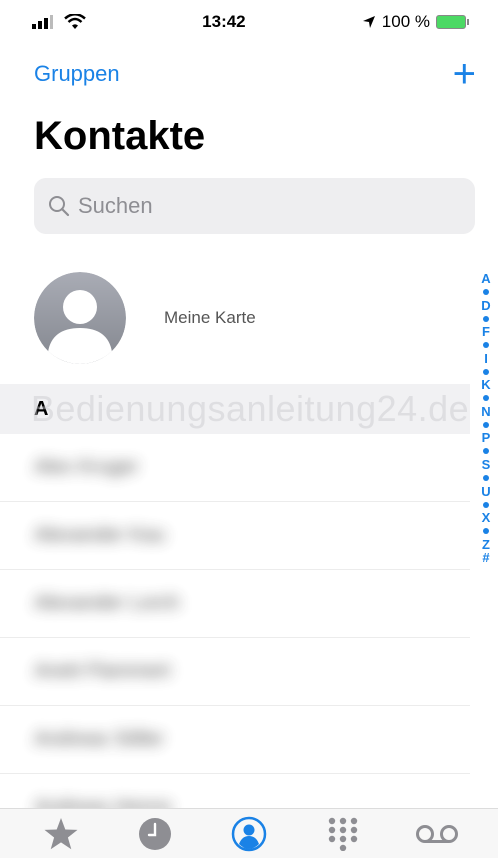 The image size is (498, 858). I want to click on search-placeholder: Suchen, so click(115, 205).